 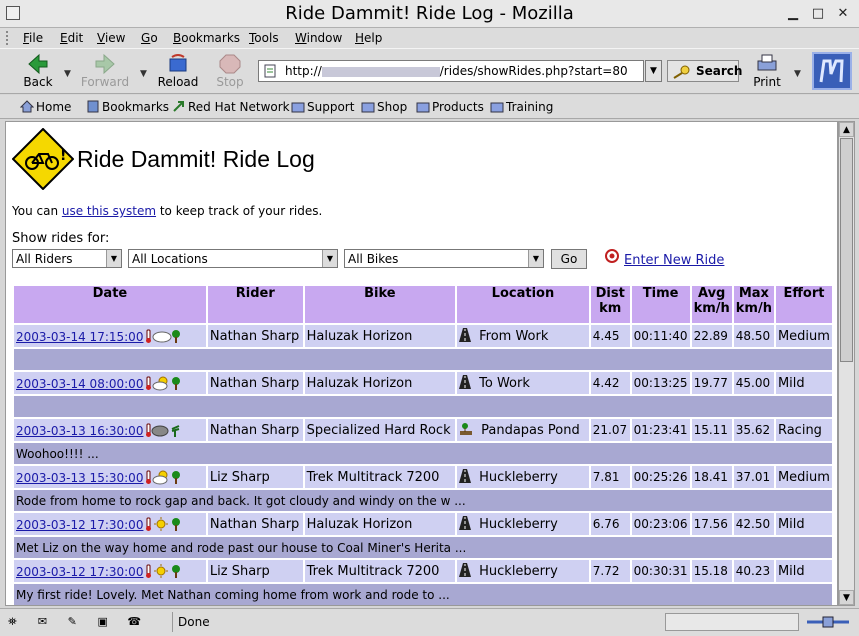 I want to click on show-rides-for-label: Show rides for:, so click(x=61, y=238).